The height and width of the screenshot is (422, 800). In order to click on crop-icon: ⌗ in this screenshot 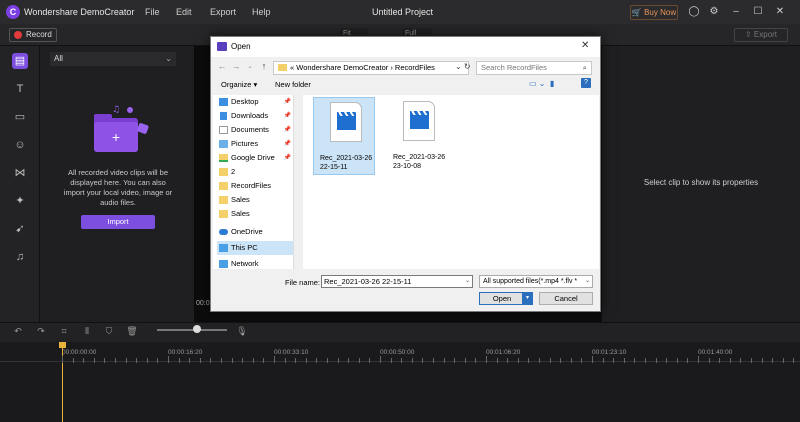, I will do `click(64, 331)`.